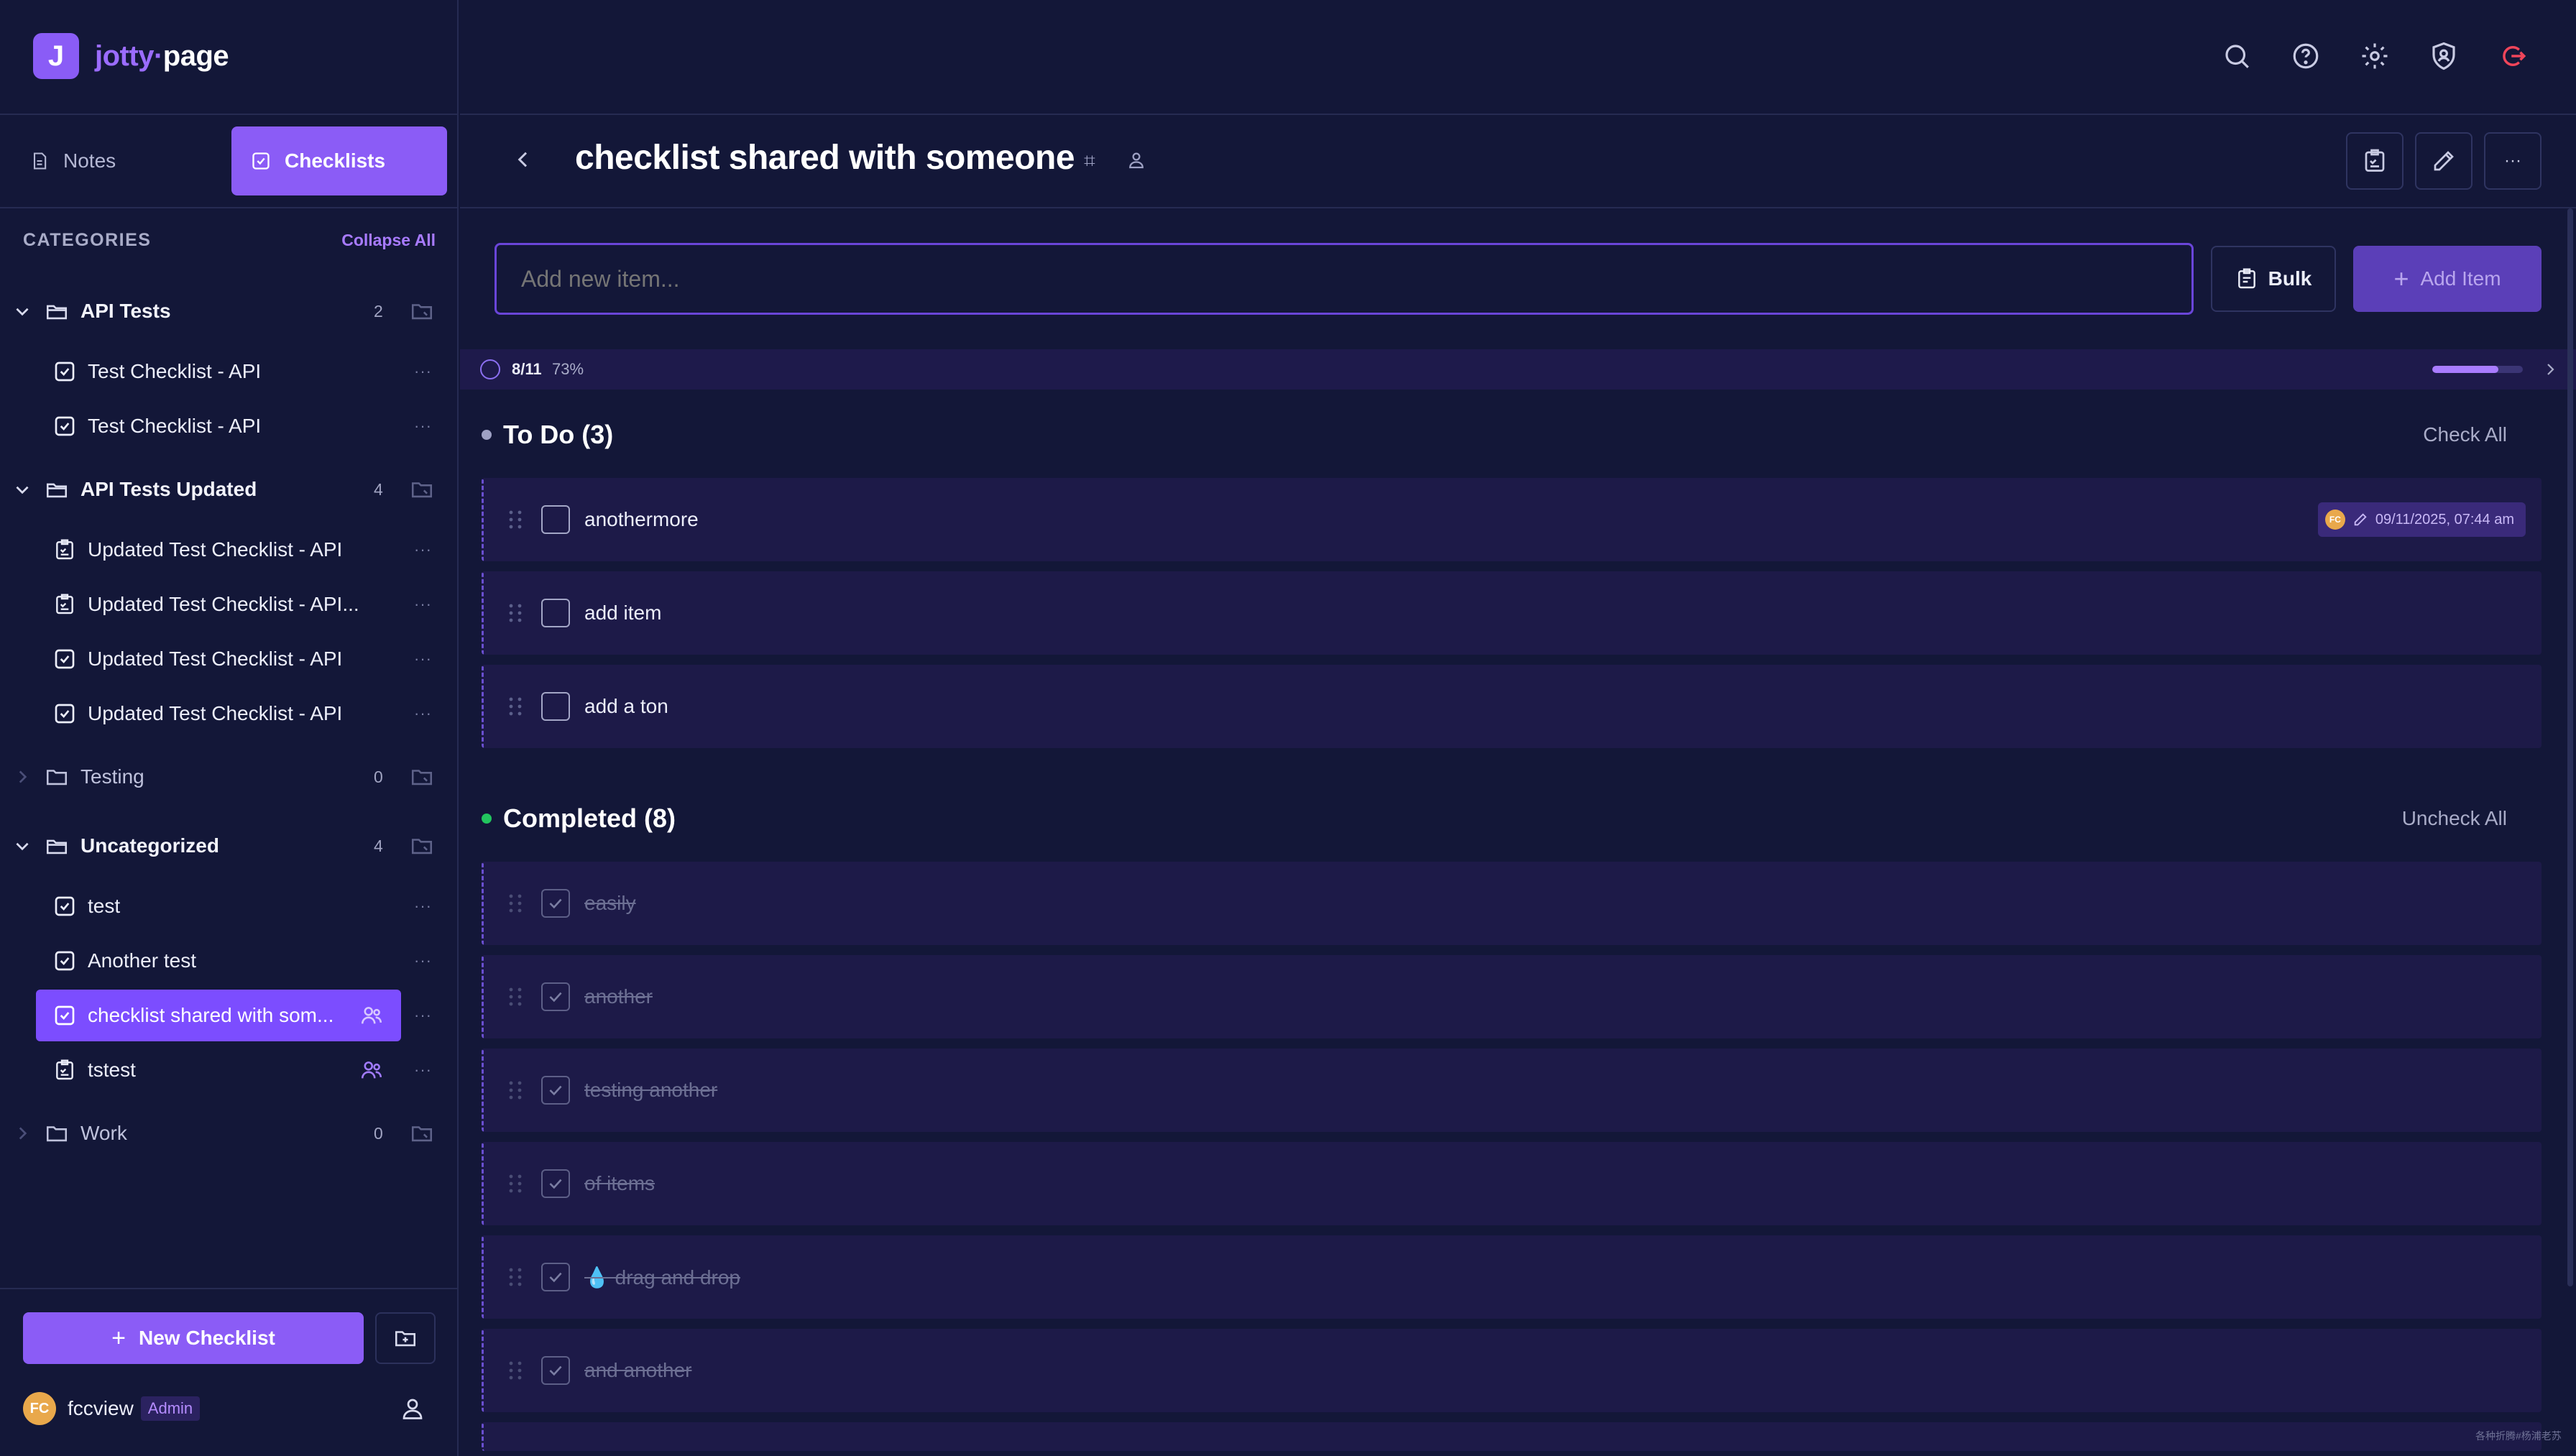 This screenshot has width=2576, height=1456. I want to click on add-item-button: + Add Item, so click(2447, 279).